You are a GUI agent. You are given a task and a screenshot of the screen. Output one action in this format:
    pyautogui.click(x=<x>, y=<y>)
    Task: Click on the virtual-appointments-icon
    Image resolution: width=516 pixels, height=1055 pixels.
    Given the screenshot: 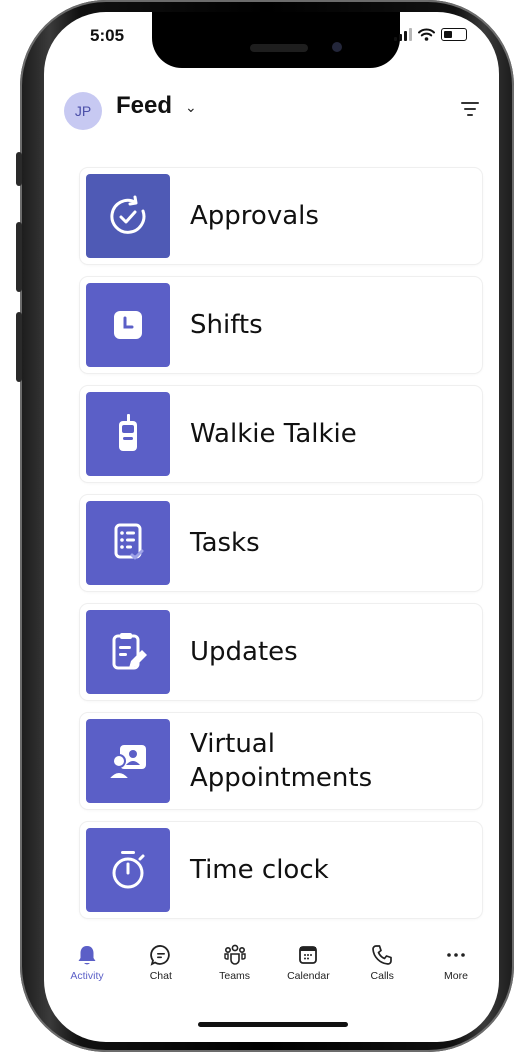 What is the action you would take?
    pyautogui.click(x=128, y=761)
    